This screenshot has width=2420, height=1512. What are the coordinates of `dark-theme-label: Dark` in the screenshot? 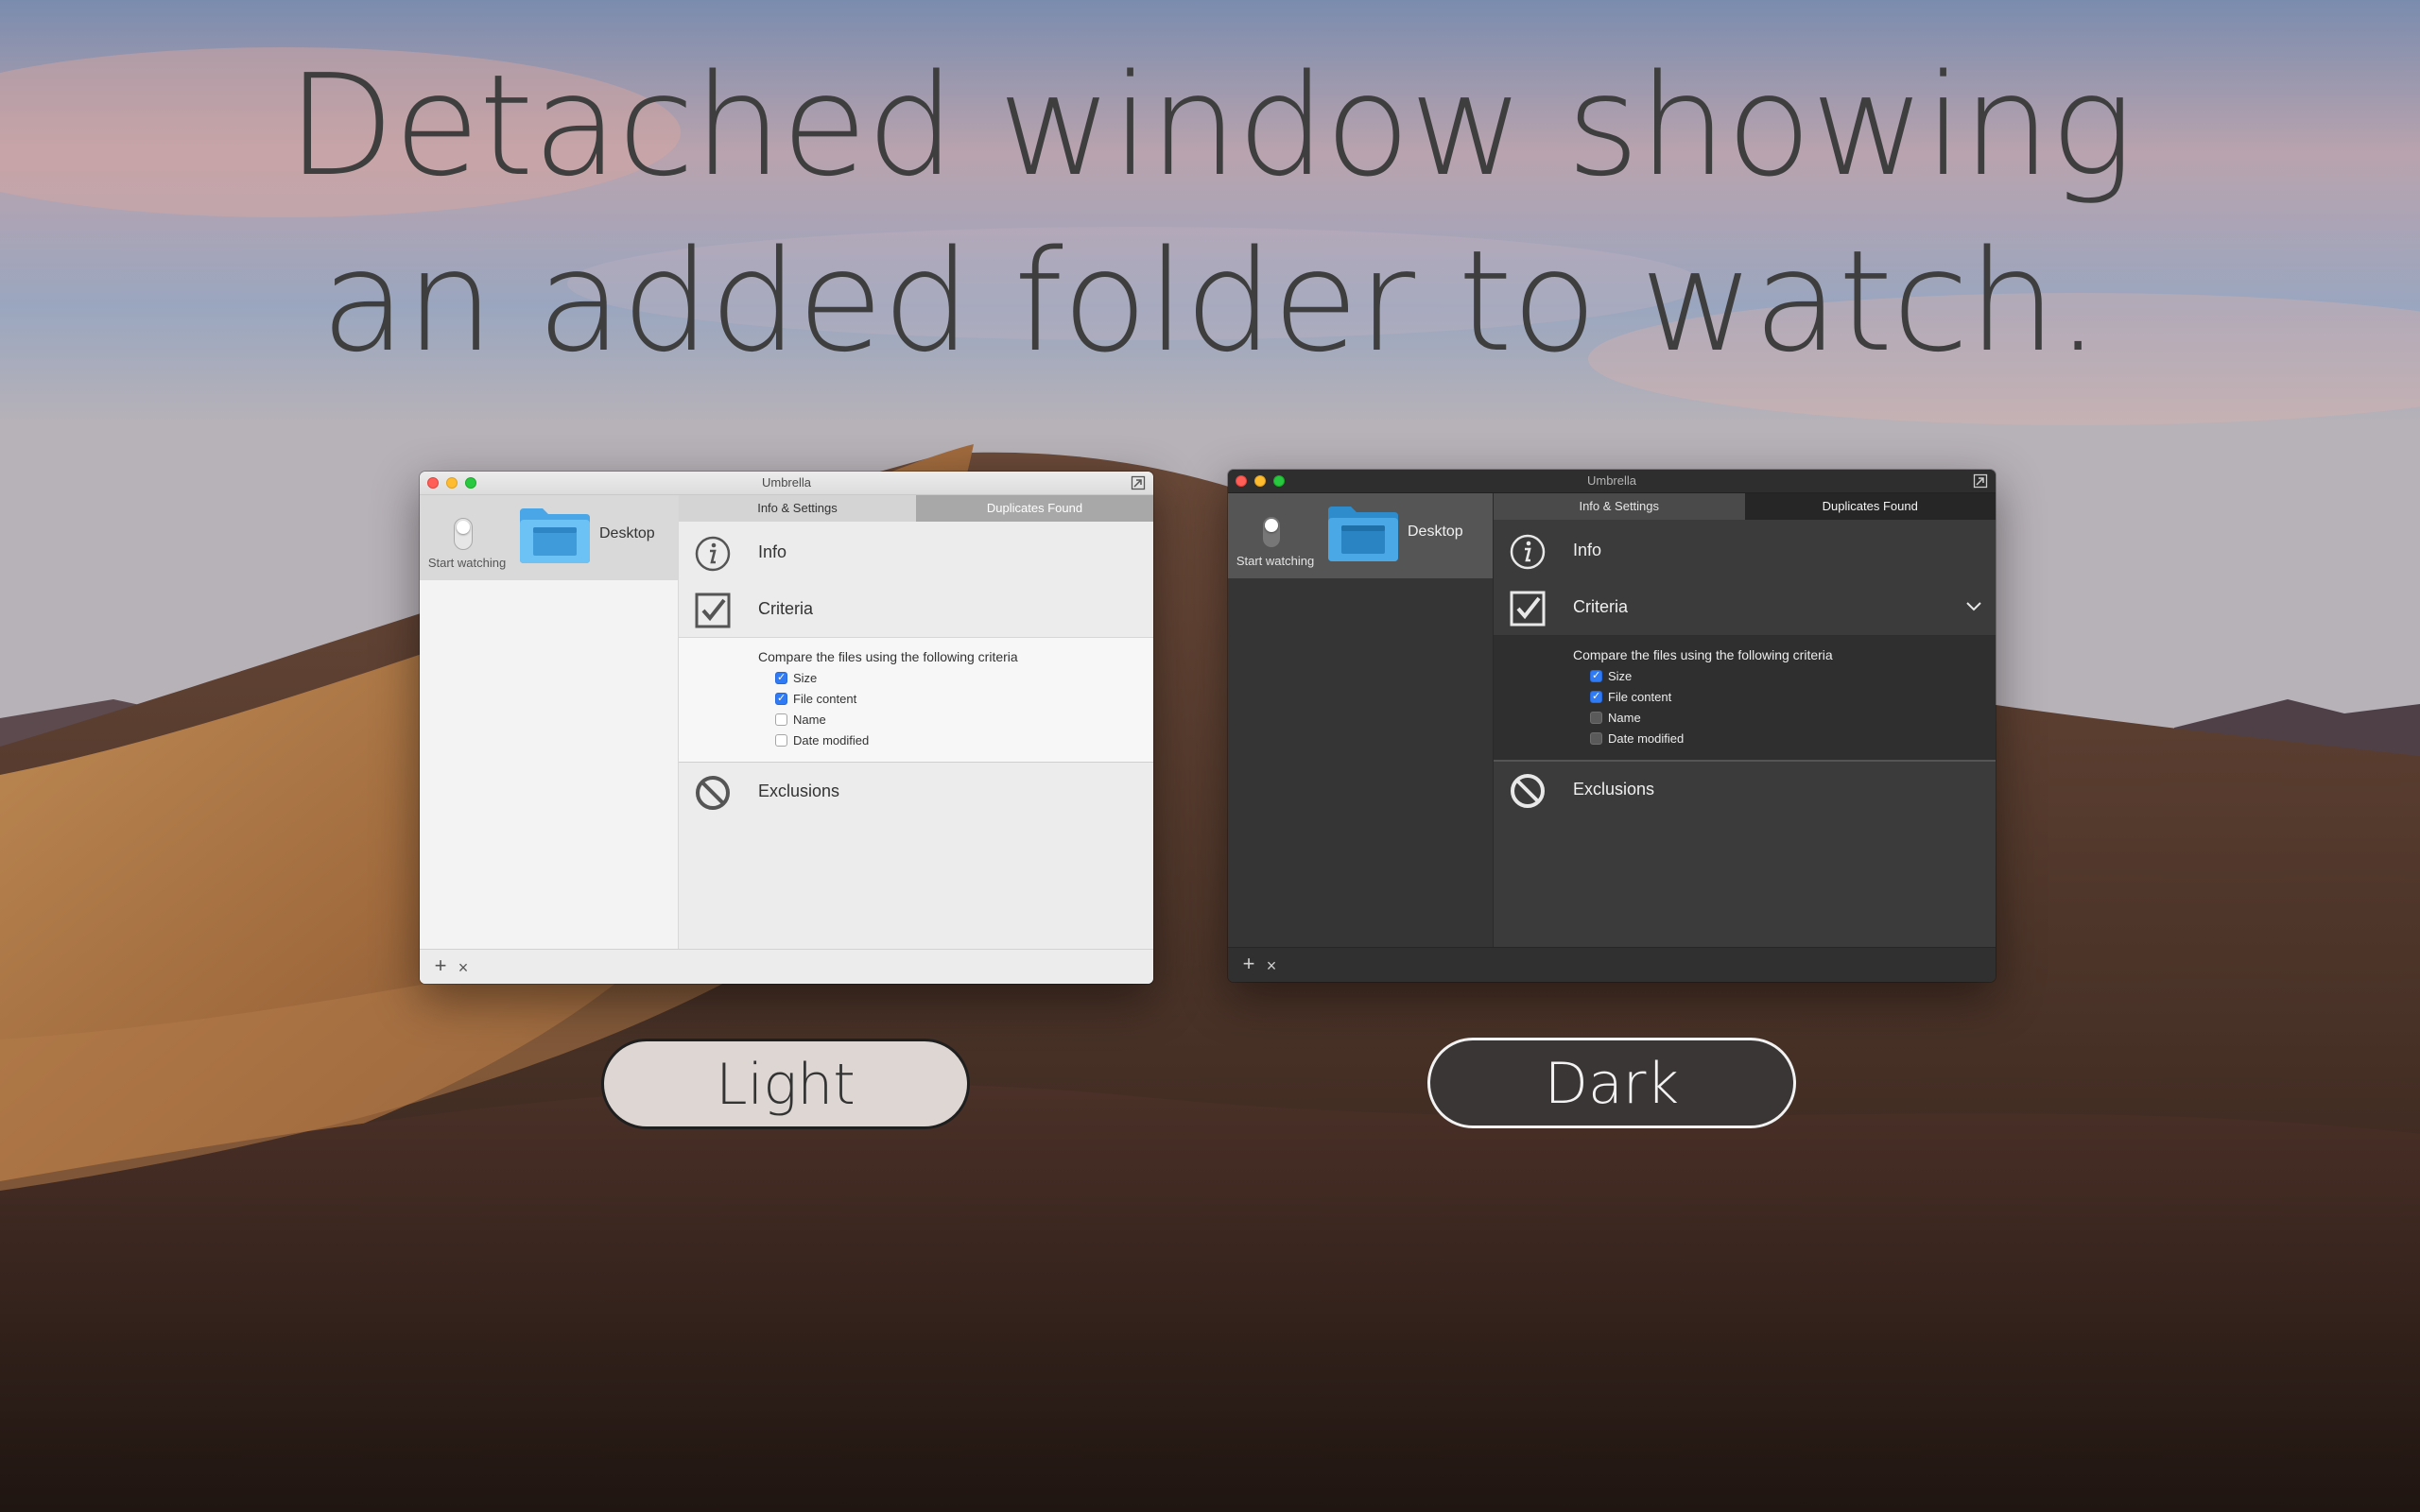 It's located at (1611, 1083).